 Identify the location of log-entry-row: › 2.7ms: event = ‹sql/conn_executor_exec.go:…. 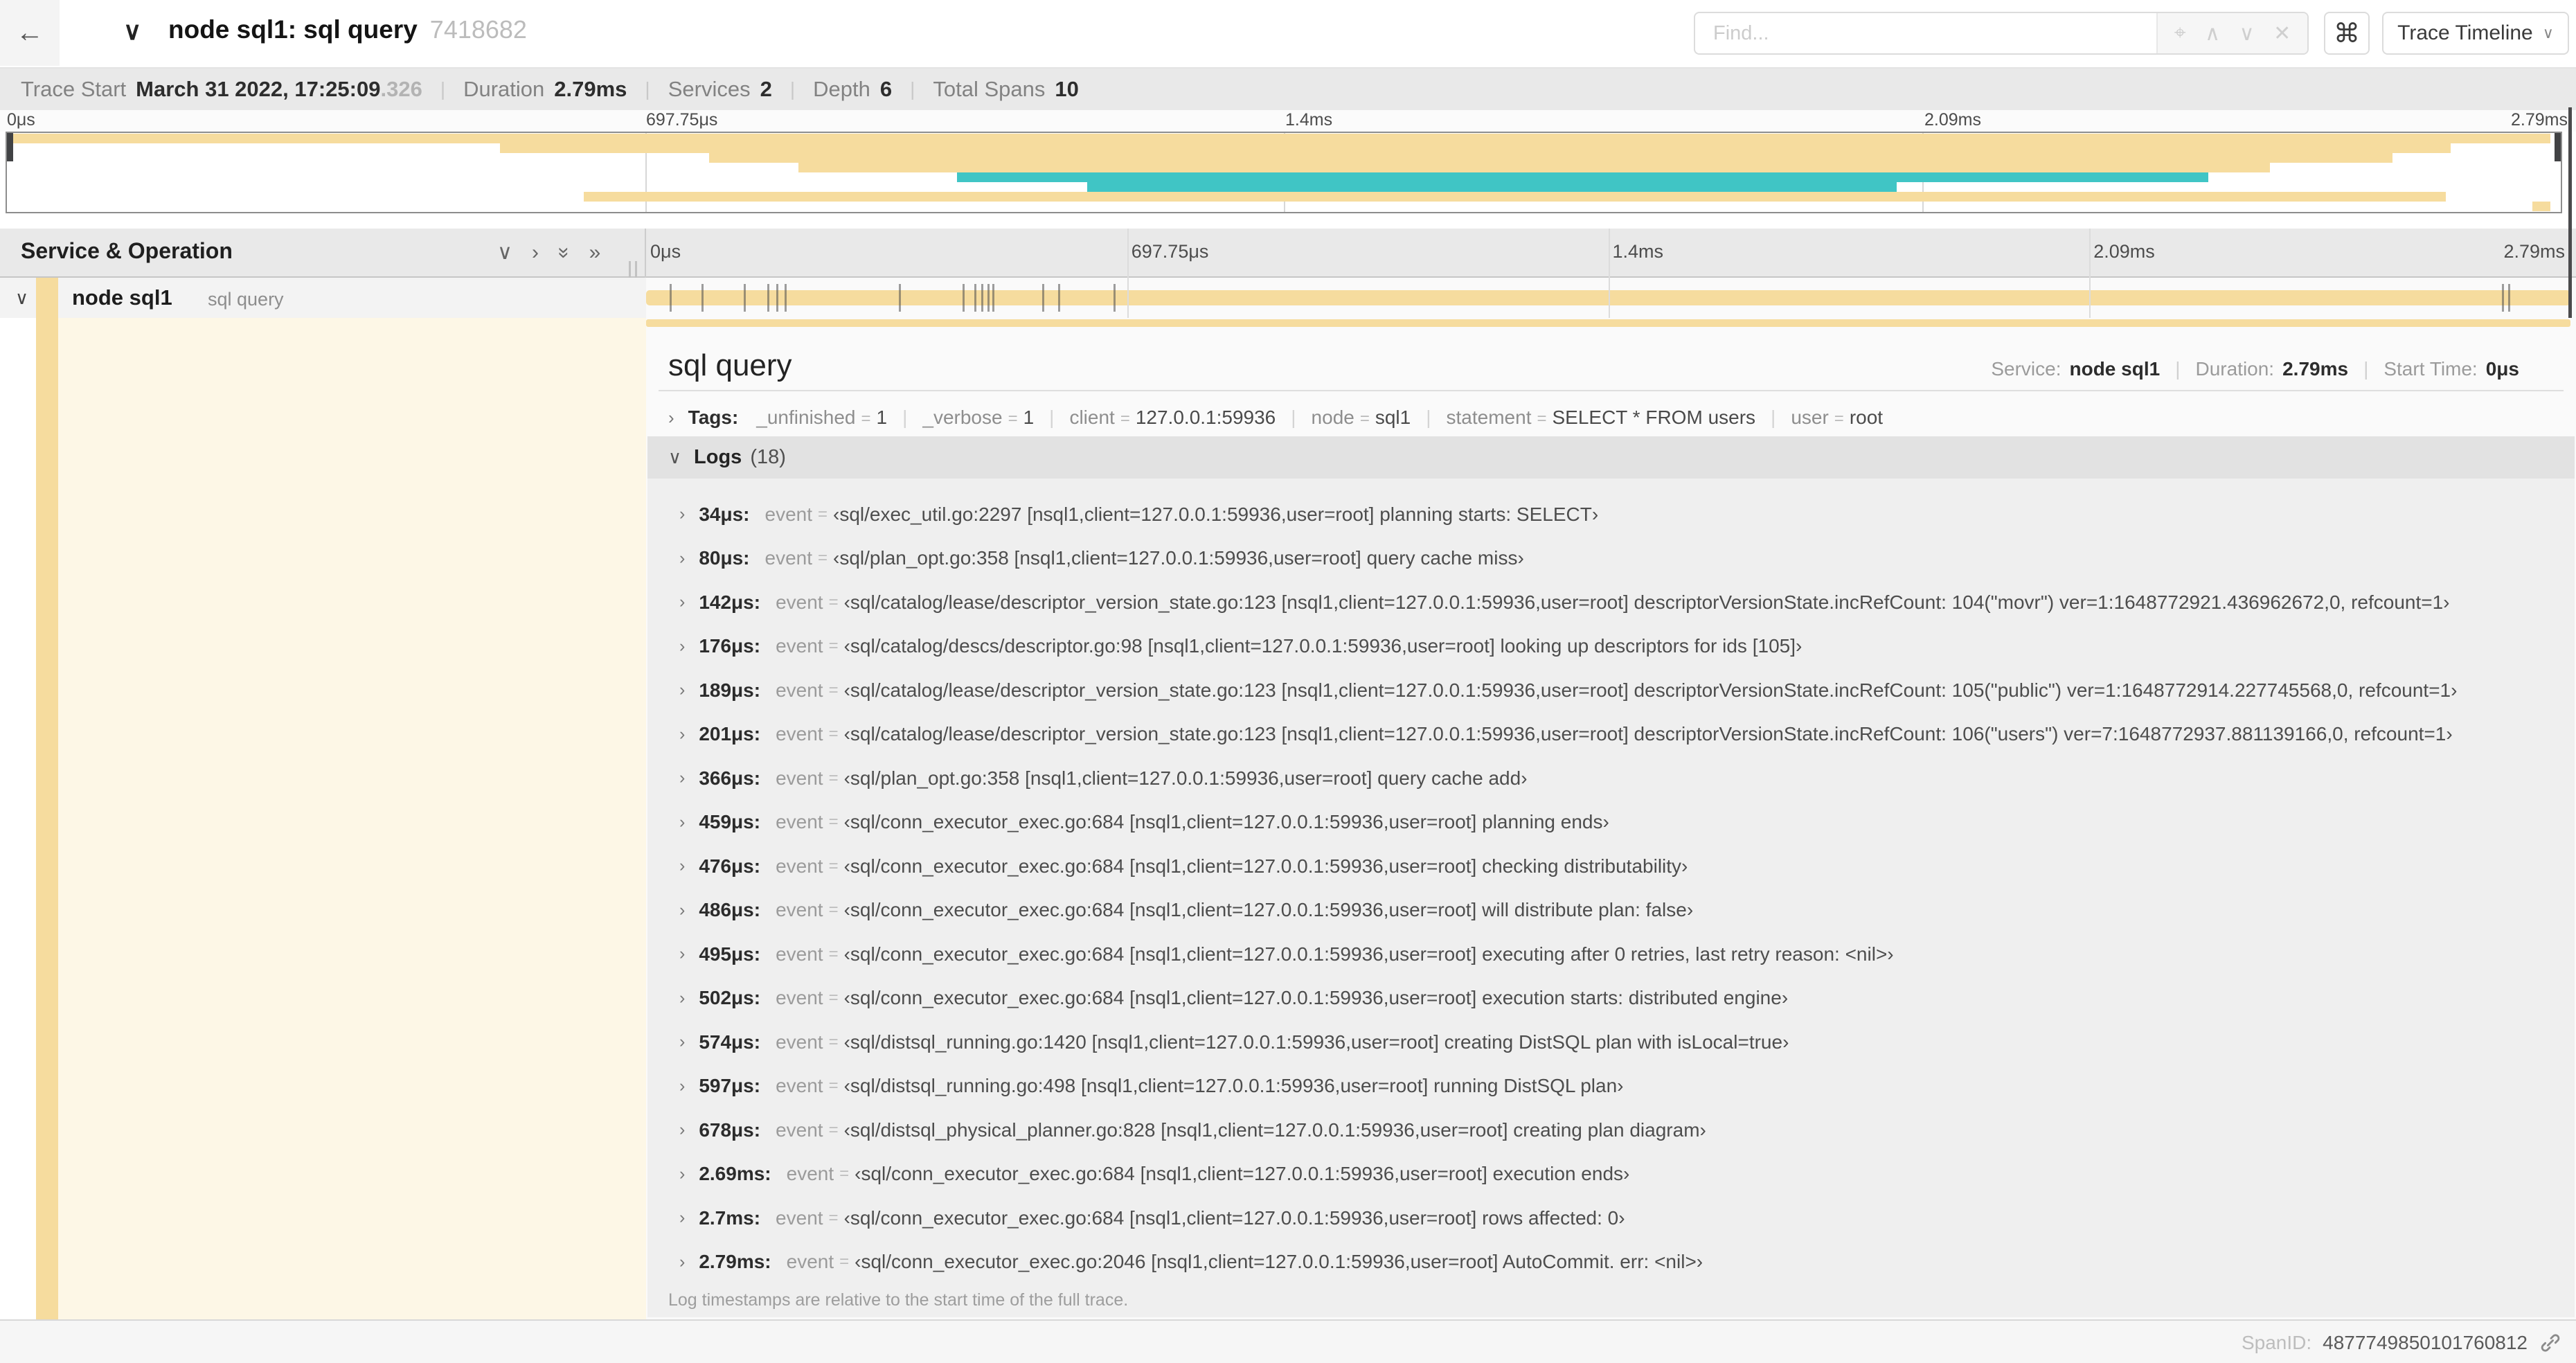
(1611, 1218).